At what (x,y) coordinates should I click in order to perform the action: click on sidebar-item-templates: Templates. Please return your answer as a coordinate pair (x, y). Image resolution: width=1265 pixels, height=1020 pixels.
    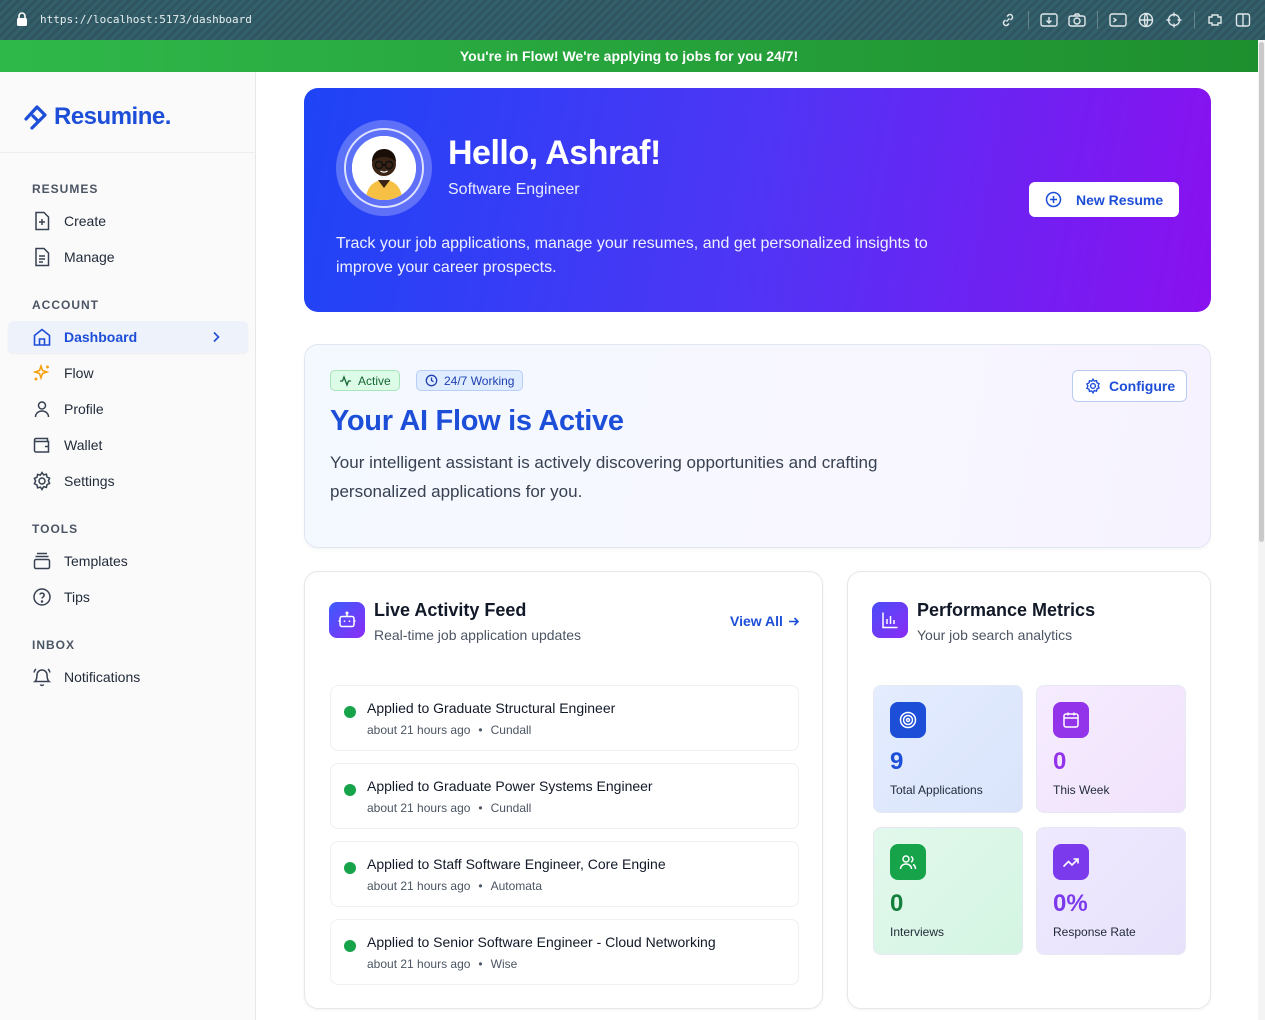
    Looking at the image, I should click on (128, 561).